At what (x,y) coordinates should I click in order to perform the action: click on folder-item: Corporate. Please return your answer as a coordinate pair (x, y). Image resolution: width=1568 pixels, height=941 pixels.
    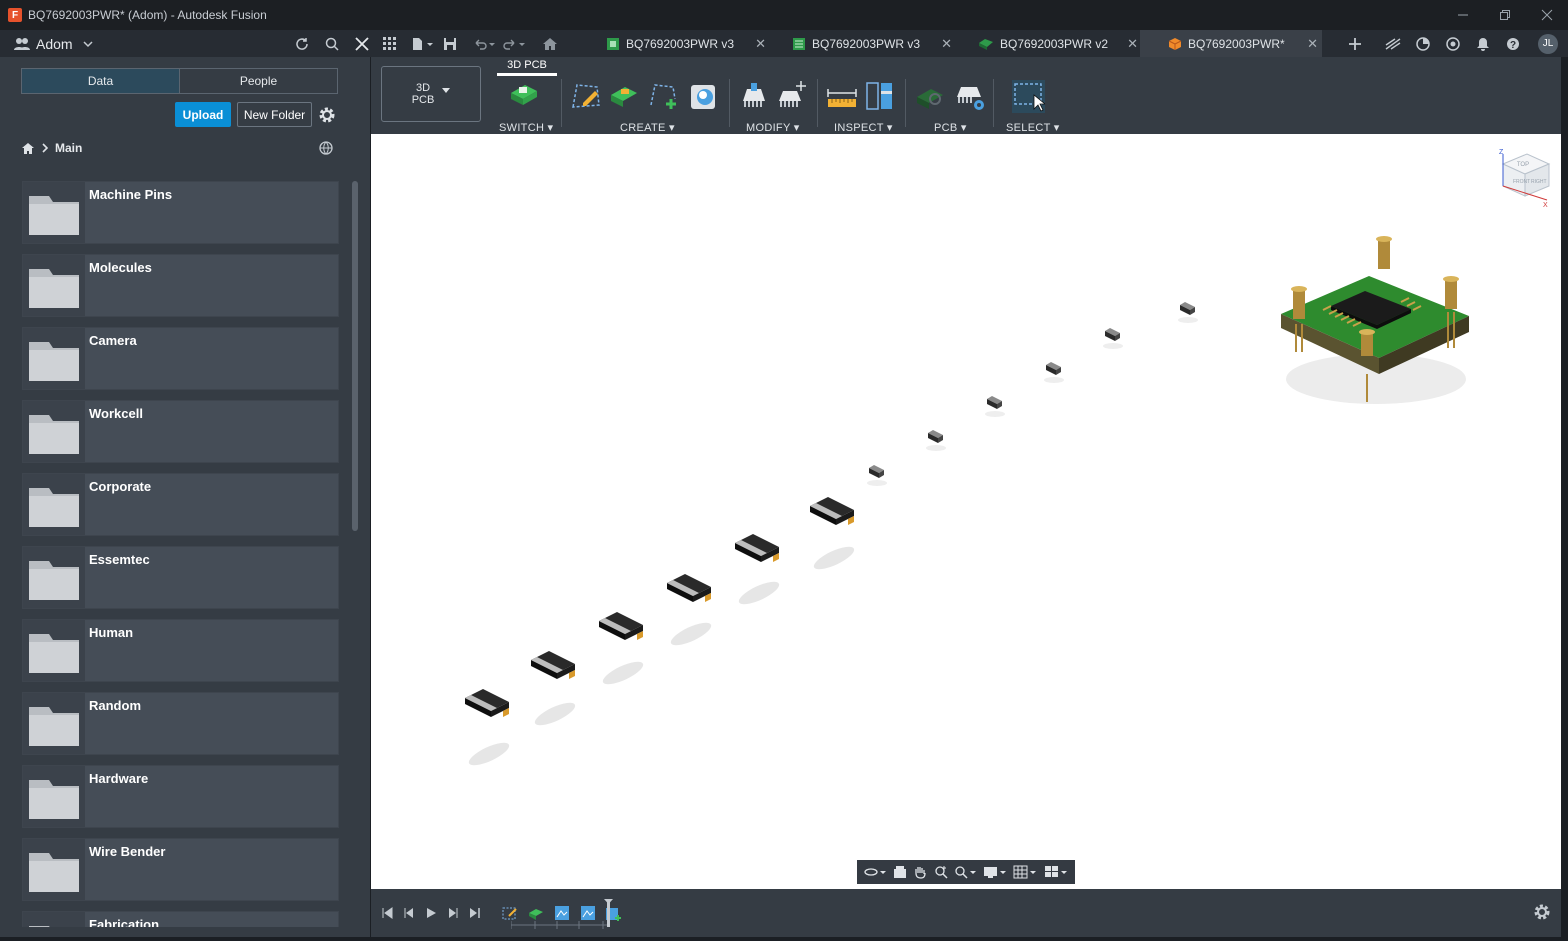
    Looking at the image, I should click on (180, 504).